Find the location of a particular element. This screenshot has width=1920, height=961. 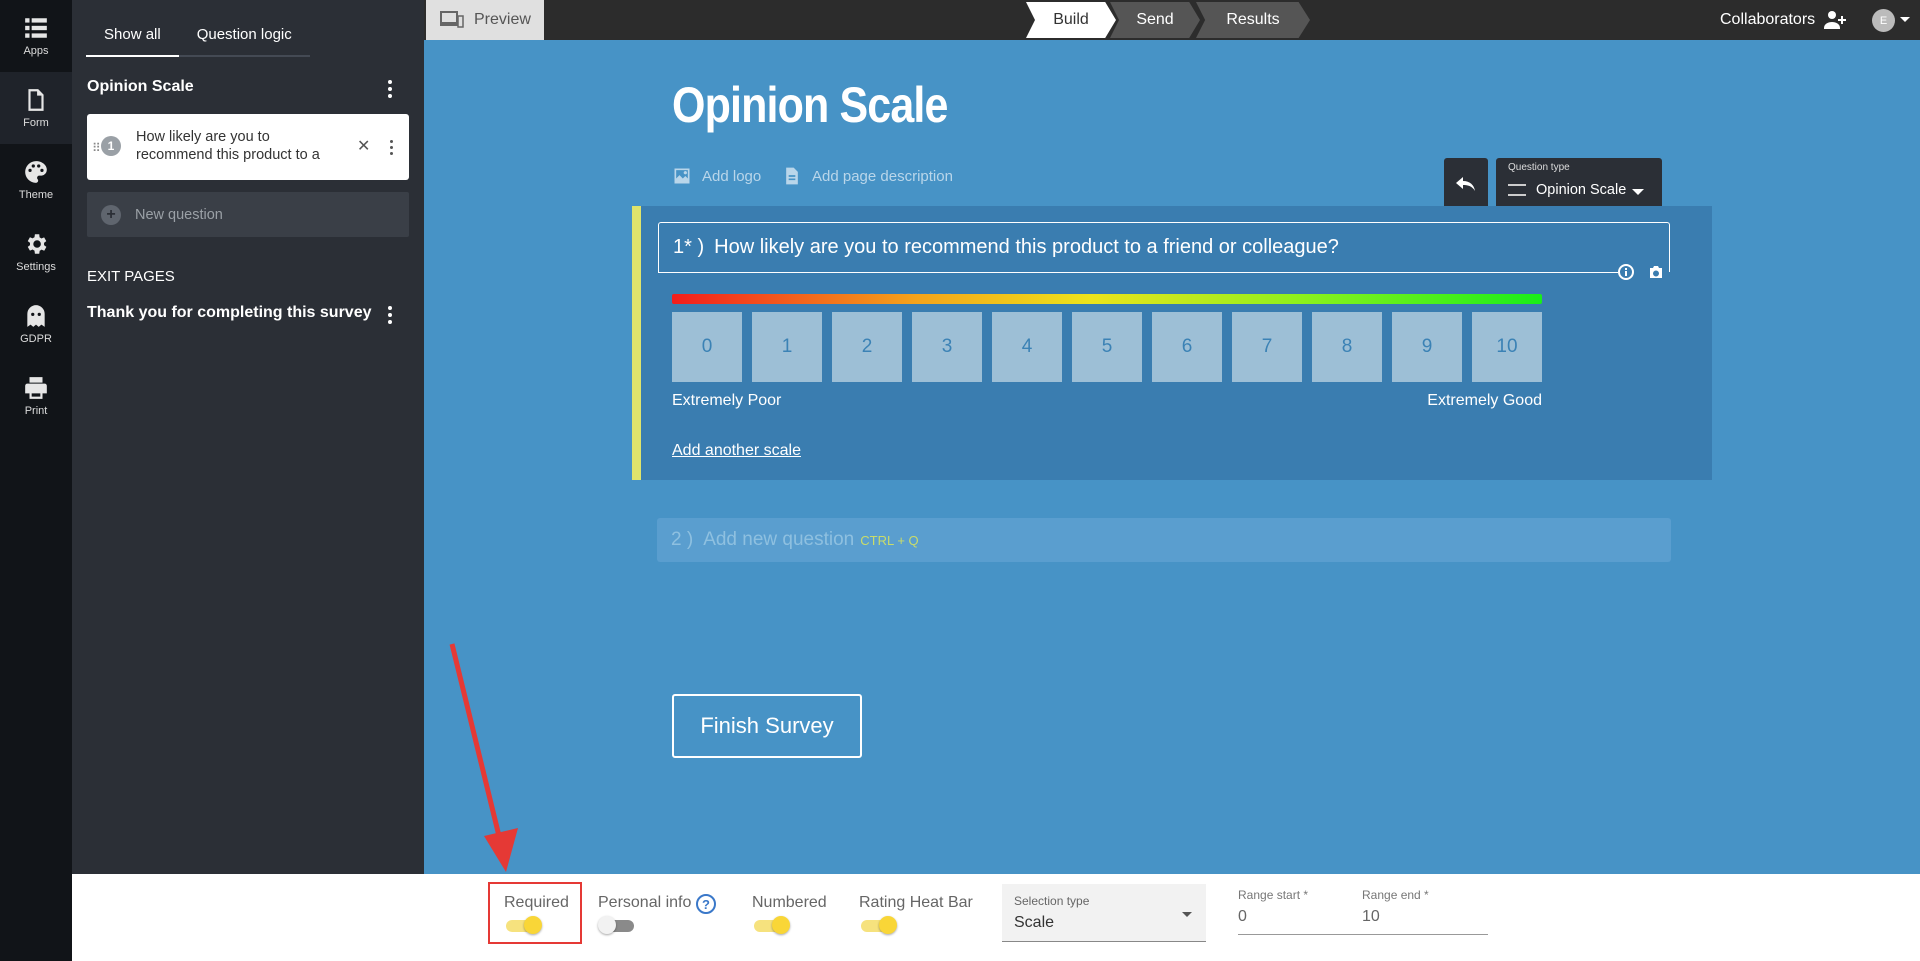

add-new-question-input: 2 ) Add new question CTRL + Q is located at coordinates (1164, 540).